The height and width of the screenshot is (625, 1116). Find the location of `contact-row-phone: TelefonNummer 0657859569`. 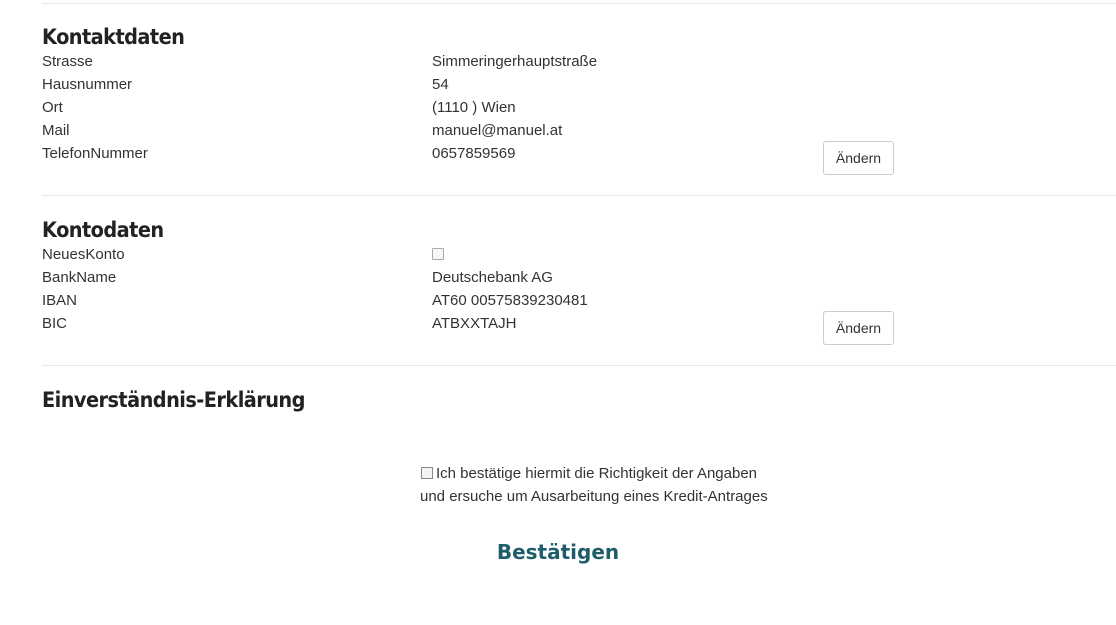

contact-row-phone: TelefonNummer 0657859569 is located at coordinates (492, 153).